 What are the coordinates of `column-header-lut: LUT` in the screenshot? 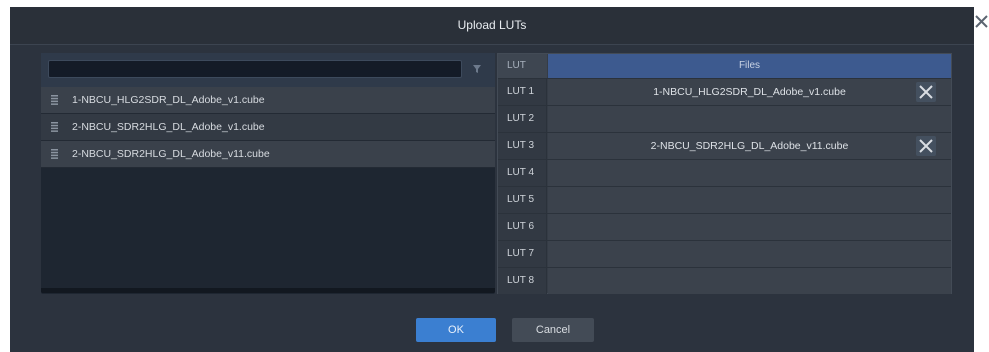 It's located at (522, 66).